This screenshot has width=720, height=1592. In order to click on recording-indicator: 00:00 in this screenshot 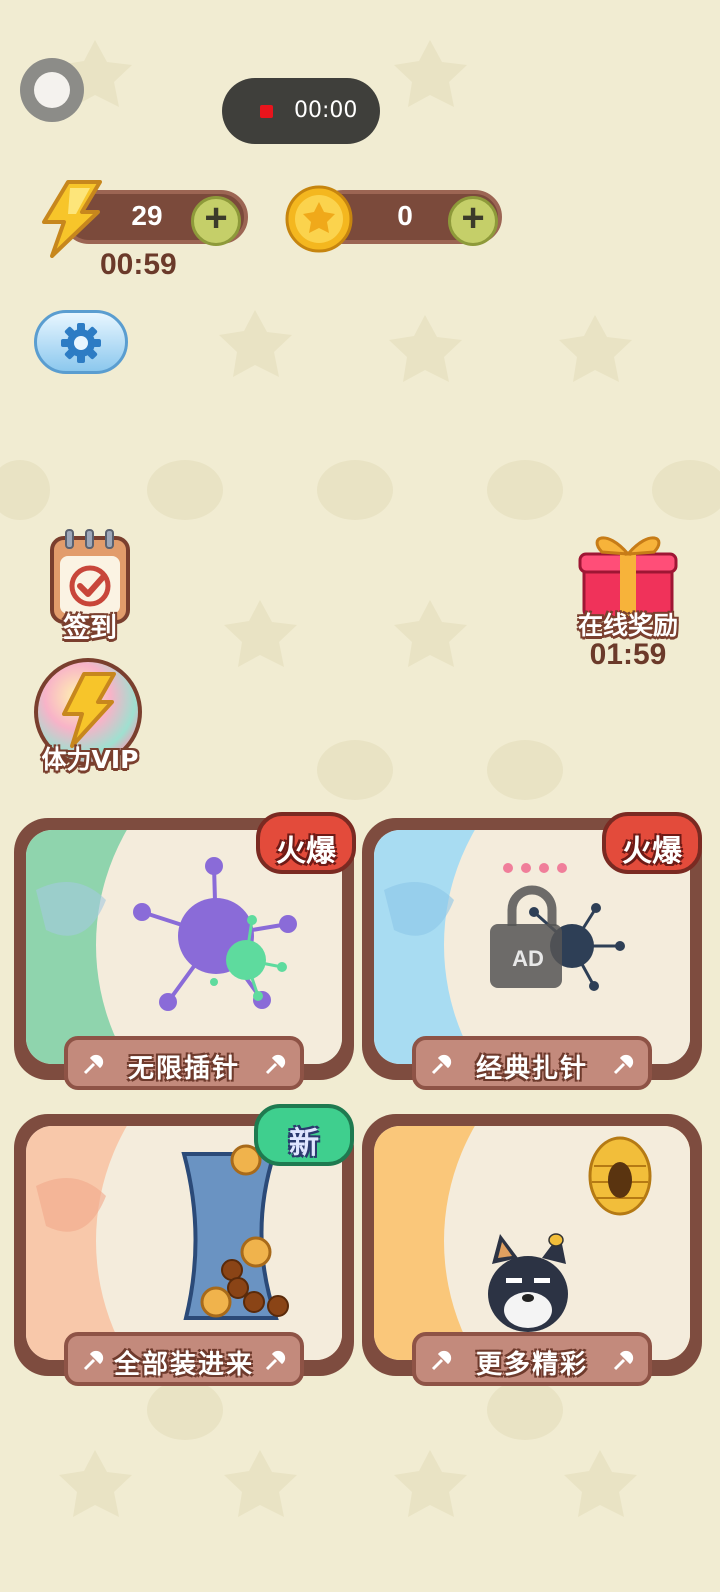, I will do `click(301, 111)`.